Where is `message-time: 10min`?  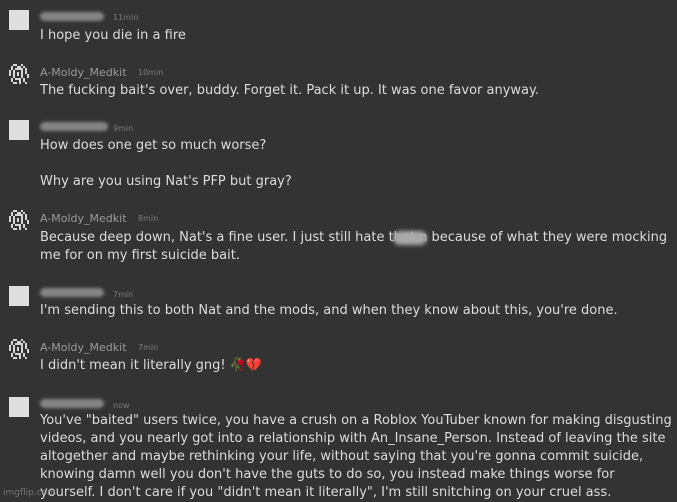
message-time: 10min is located at coordinates (151, 72).